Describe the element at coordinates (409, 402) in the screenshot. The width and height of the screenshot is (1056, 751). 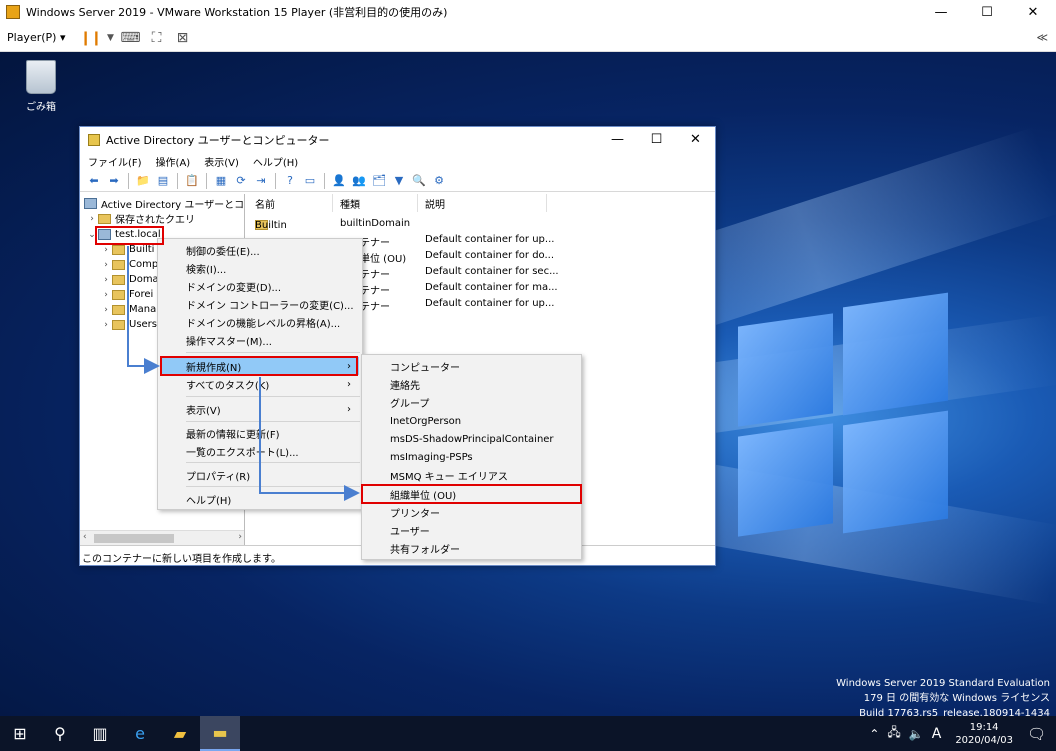
I see `submenu-item-group: グループ` at that location.